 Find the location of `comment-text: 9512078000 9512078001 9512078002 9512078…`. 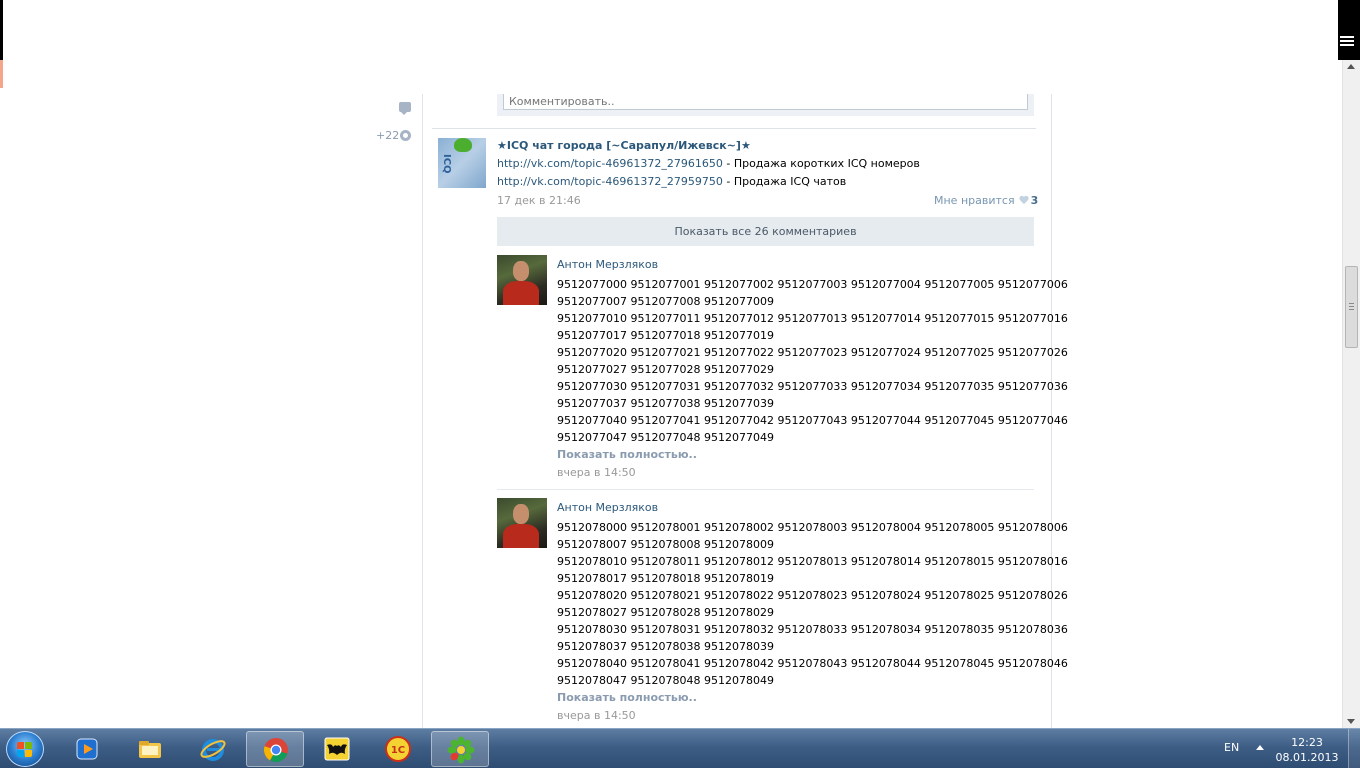

comment-text: 9512078000 9512078001 9512078002 9512078… is located at coordinates (812, 604).